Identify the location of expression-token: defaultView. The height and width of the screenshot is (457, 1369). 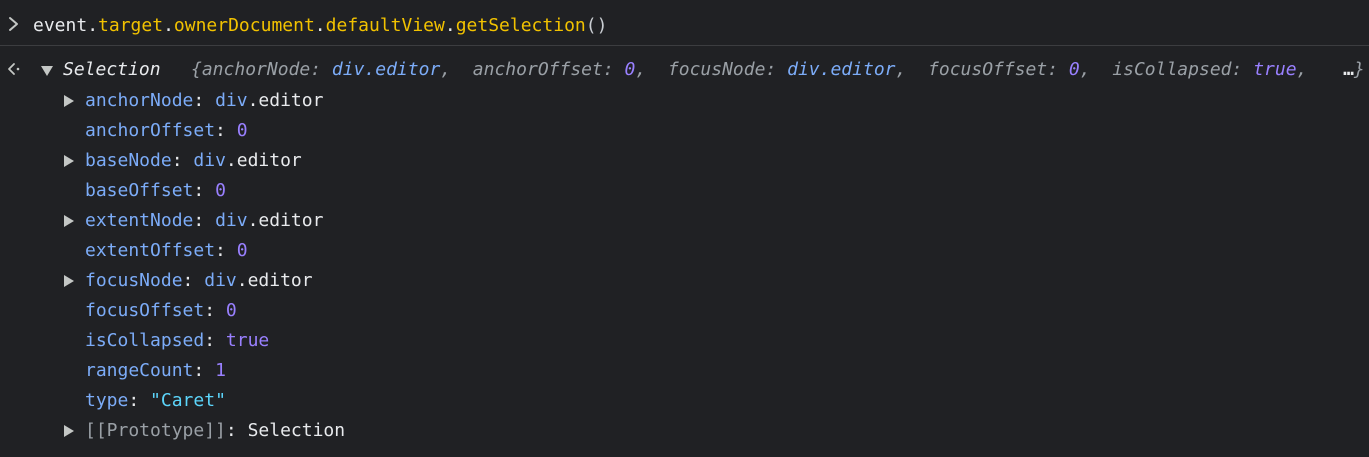
(385, 25).